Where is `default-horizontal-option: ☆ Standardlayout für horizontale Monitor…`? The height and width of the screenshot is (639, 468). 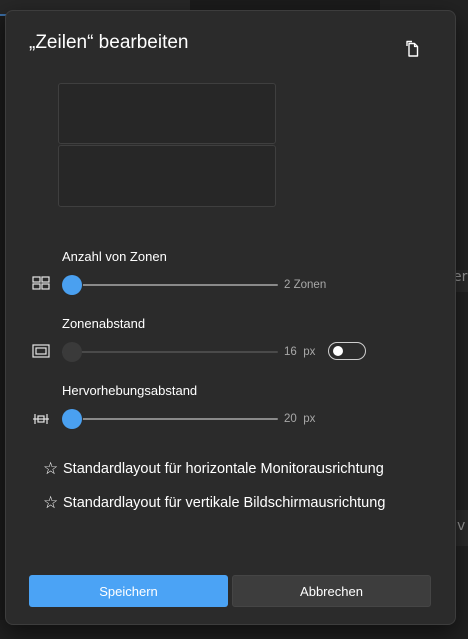 default-horizontal-option: ☆ Standardlayout für horizontale Monitor… is located at coordinates (213, 469).